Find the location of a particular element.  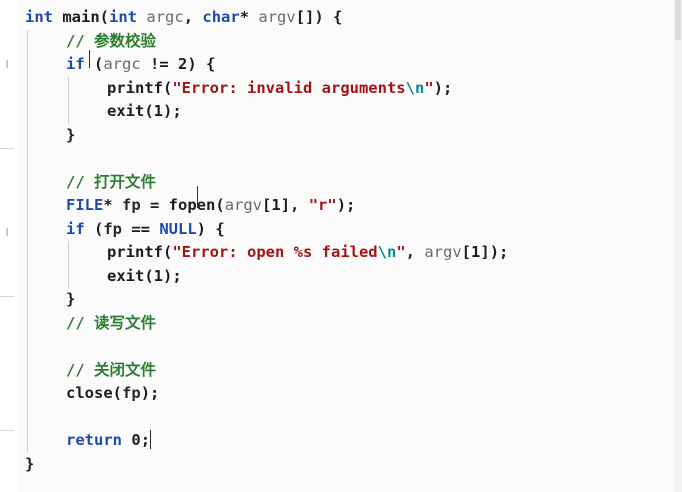

code-token: "Error: open %s failed is located at coordinates (275, 252).